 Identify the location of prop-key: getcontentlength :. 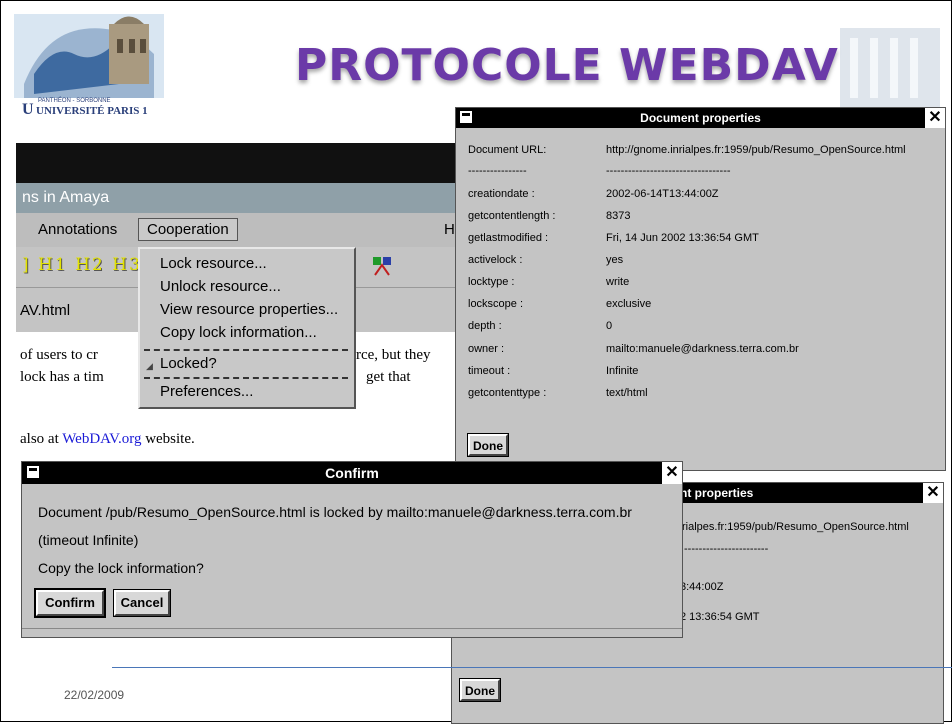
(512, 216).